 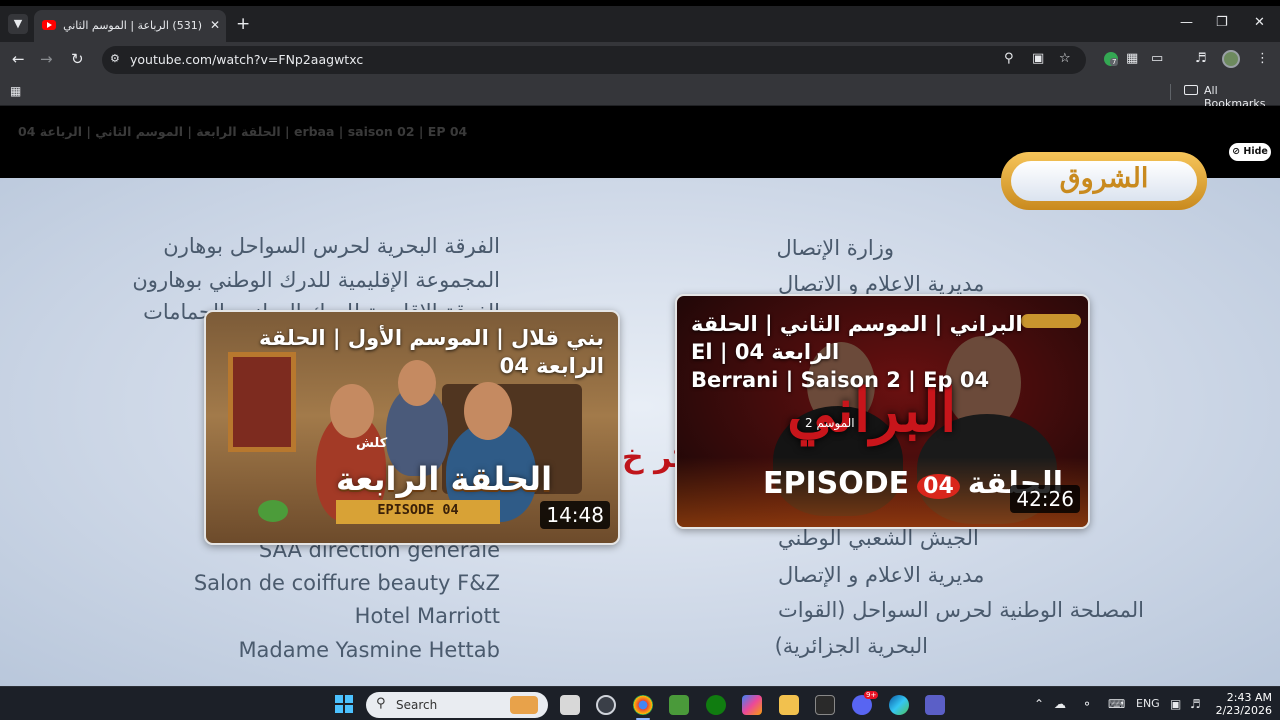 I want to click on credit-line: مديرية الاعلام و الاتصال, so click(x=881, y=284).